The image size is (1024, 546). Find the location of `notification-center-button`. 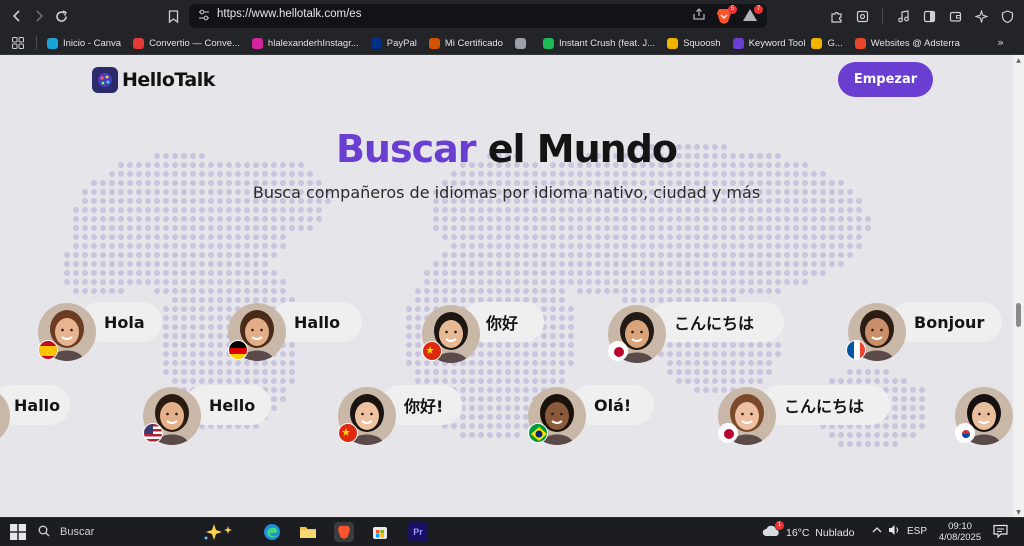

notification-center-button is located at coordinates (1001, 532).